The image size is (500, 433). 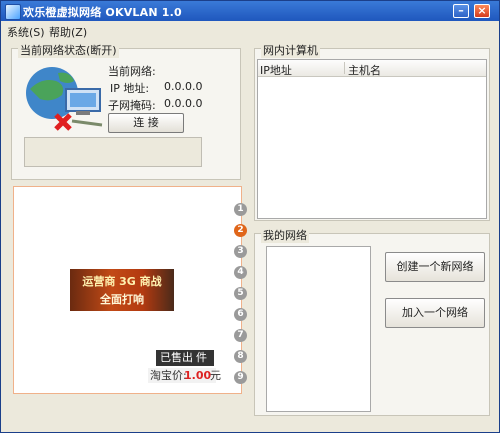 I want to click on sold-prefix: 已售出, so click(x=176, y=357).